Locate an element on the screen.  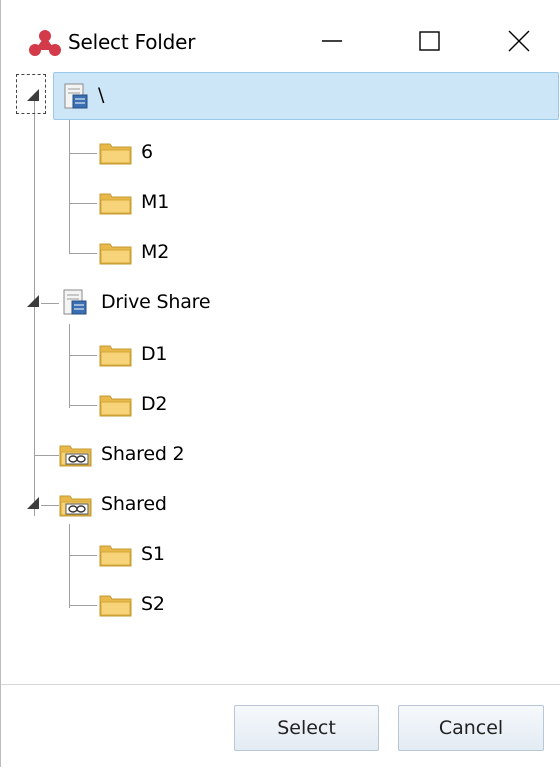
maximize-icon is located at coordinates (429, 41).